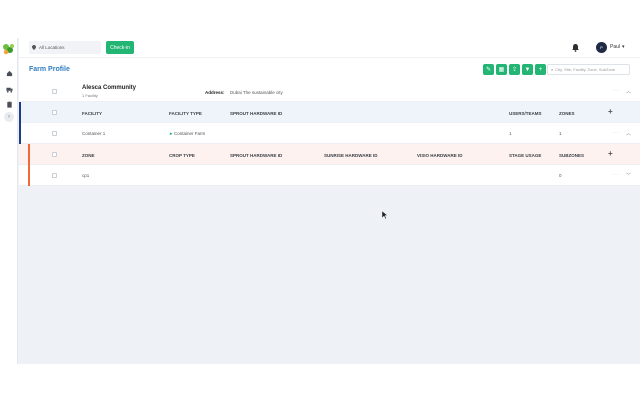  What do you see at coordinates (329, 133) in the screenshot?
I see `table-row: Container 1 ► Container Farm 1 1 ··· ︿` at bounding box center [329, 133].